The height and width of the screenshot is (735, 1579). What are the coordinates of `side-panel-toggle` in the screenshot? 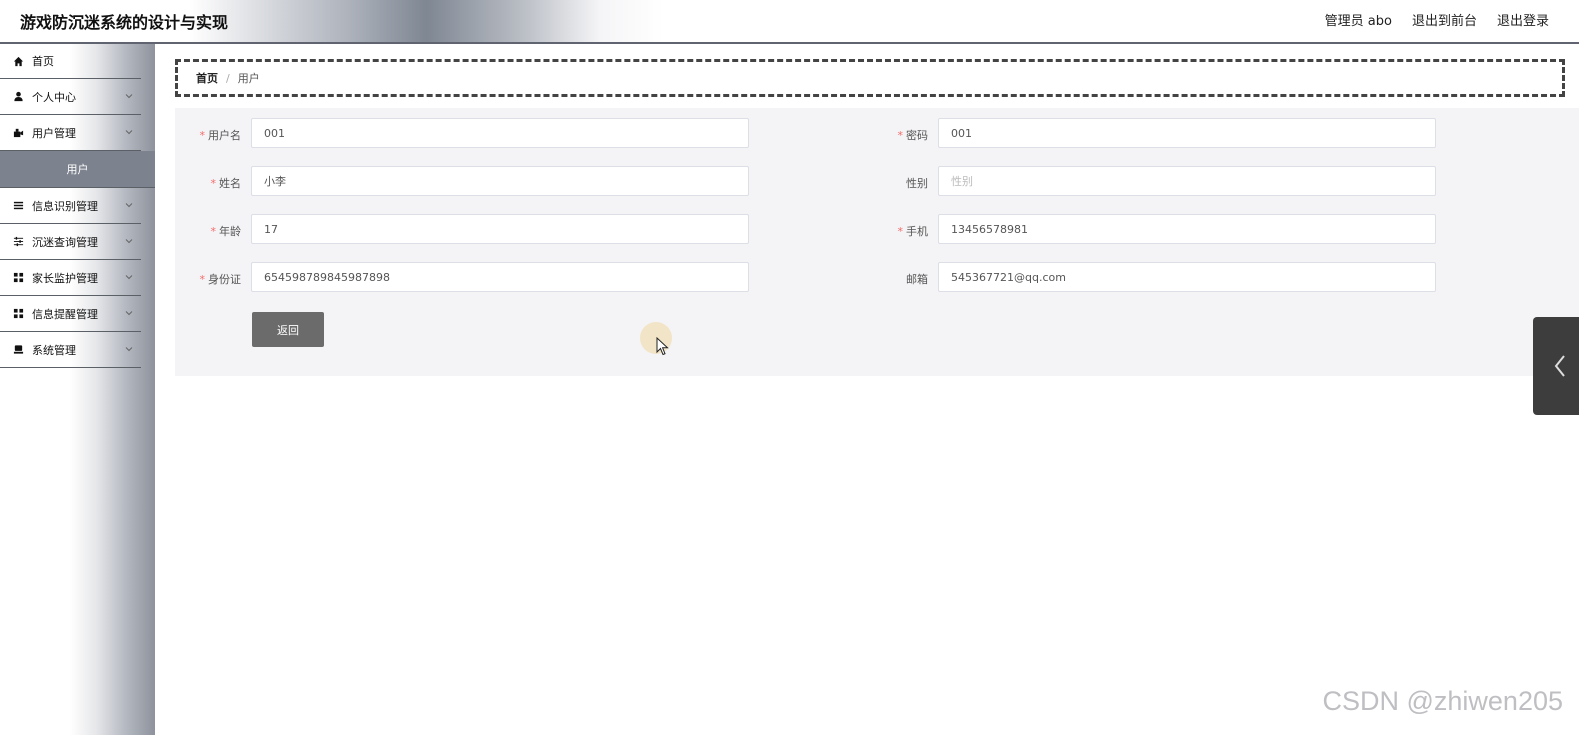 It's located at (1556, 366).